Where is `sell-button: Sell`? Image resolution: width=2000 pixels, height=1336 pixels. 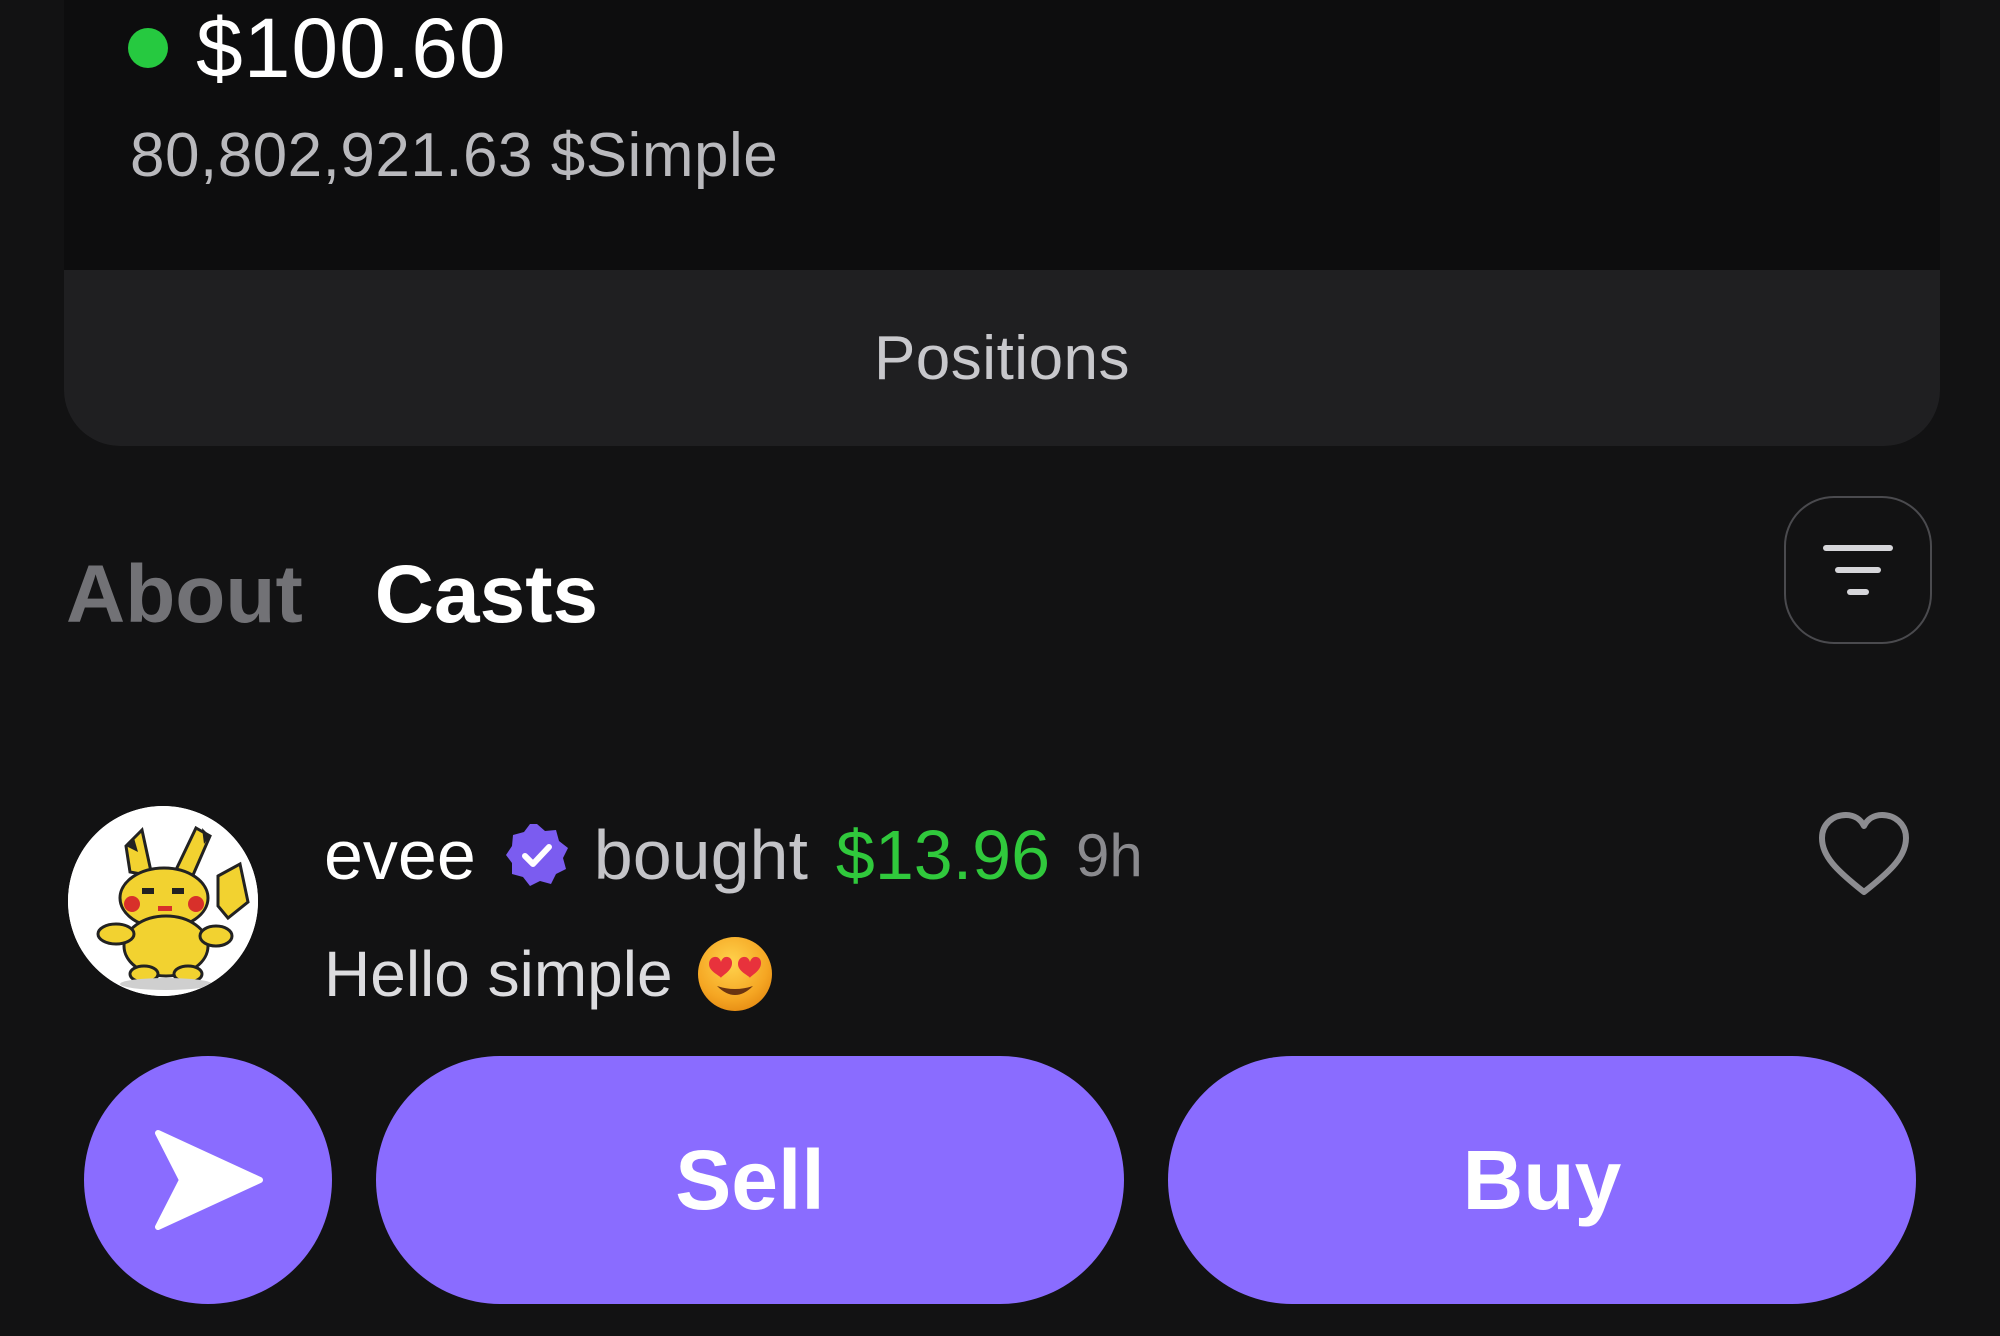 sell-button: Sell is located at coordinates (750, 1180).